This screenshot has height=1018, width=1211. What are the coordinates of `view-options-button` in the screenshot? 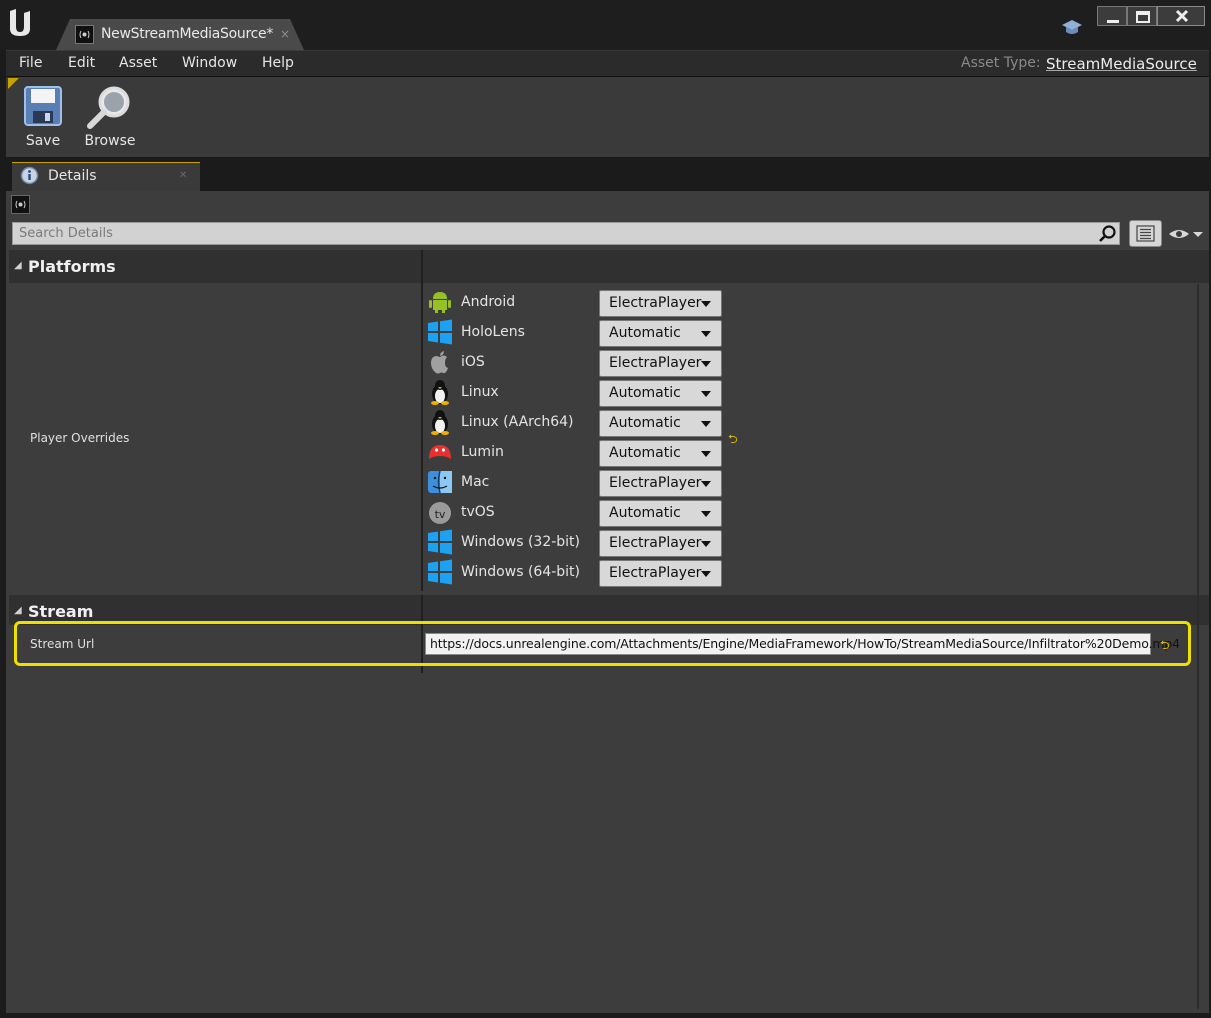 It's located at (1145, 233).